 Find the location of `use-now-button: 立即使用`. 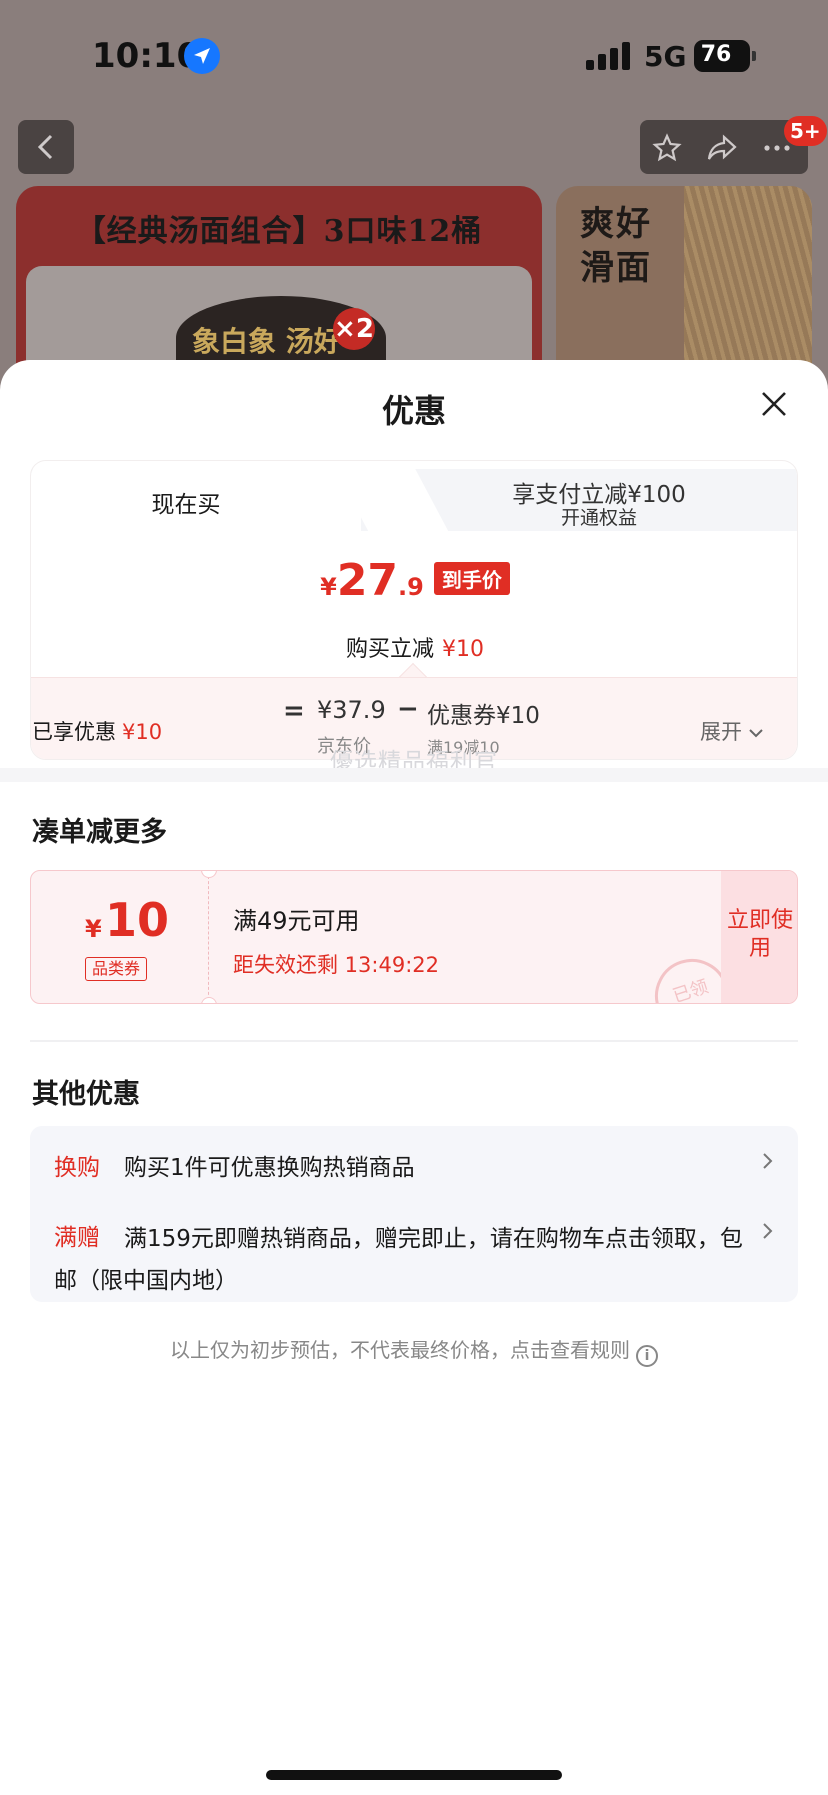

use-now-button: 立即使用 is located at coordinates (759, 937).